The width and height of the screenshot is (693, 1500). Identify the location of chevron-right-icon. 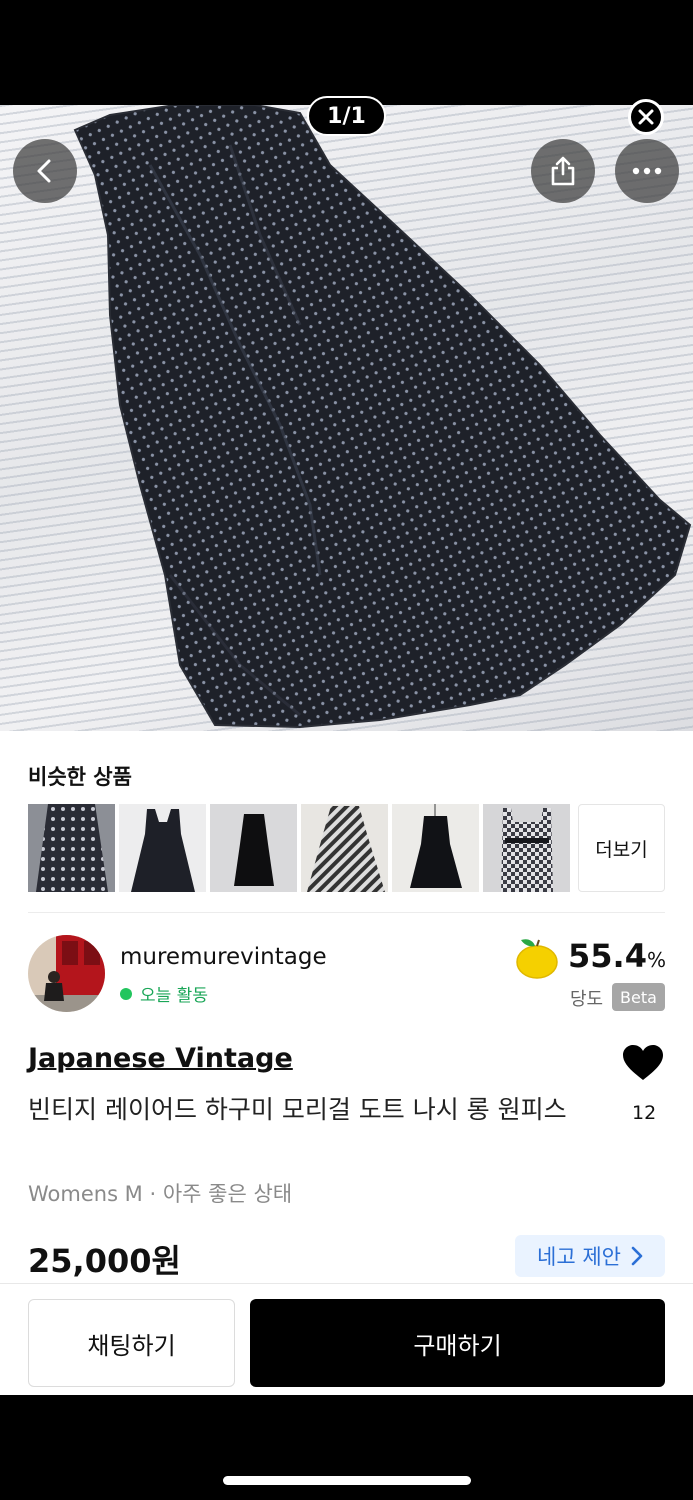
(637, 1256).